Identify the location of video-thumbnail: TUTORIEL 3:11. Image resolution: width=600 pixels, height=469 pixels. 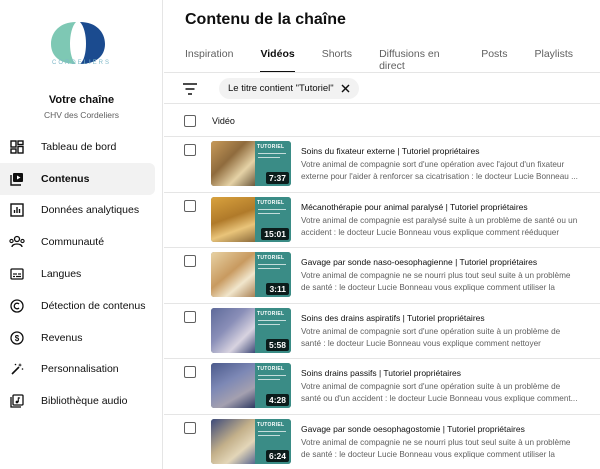
(251, 275).